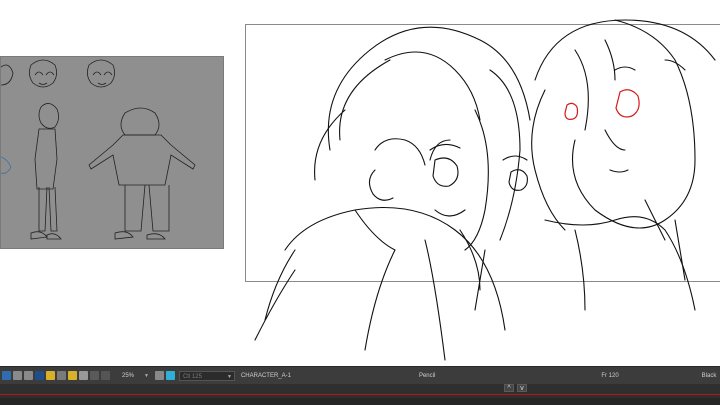 The height and width of the screenshot is (405, 720). Describe the element at coordinates (427, 375) in the screenshot. I see `current-tool: Pencil` at that location.